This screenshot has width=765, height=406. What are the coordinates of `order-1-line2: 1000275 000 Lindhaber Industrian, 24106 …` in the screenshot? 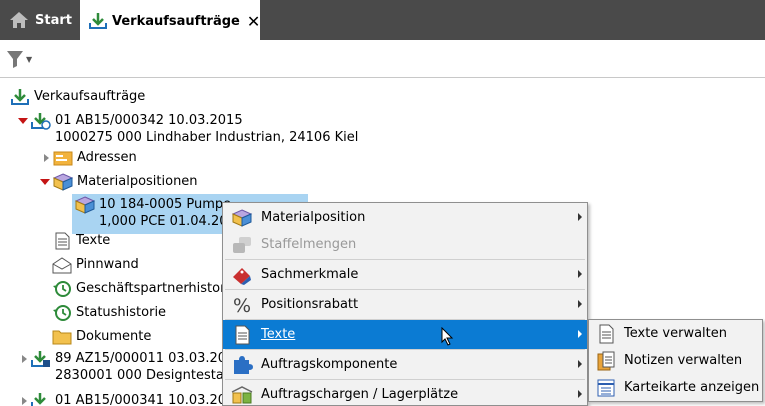 It's located at (207, 137).